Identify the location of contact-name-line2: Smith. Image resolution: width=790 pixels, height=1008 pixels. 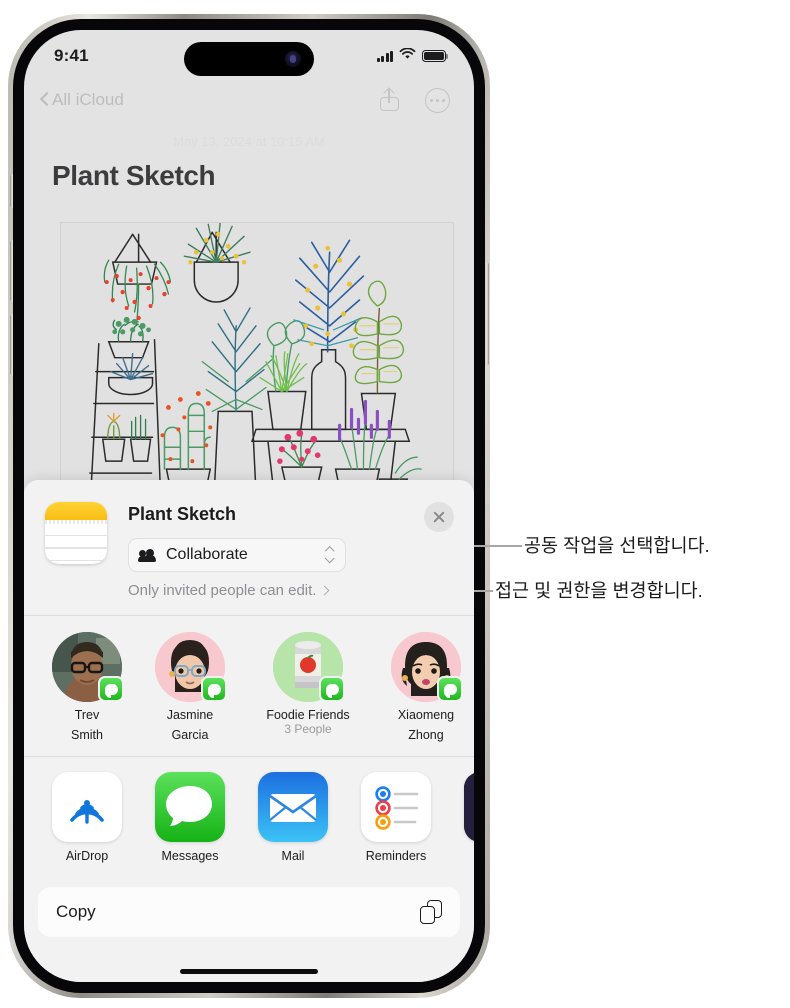
(87, 735).